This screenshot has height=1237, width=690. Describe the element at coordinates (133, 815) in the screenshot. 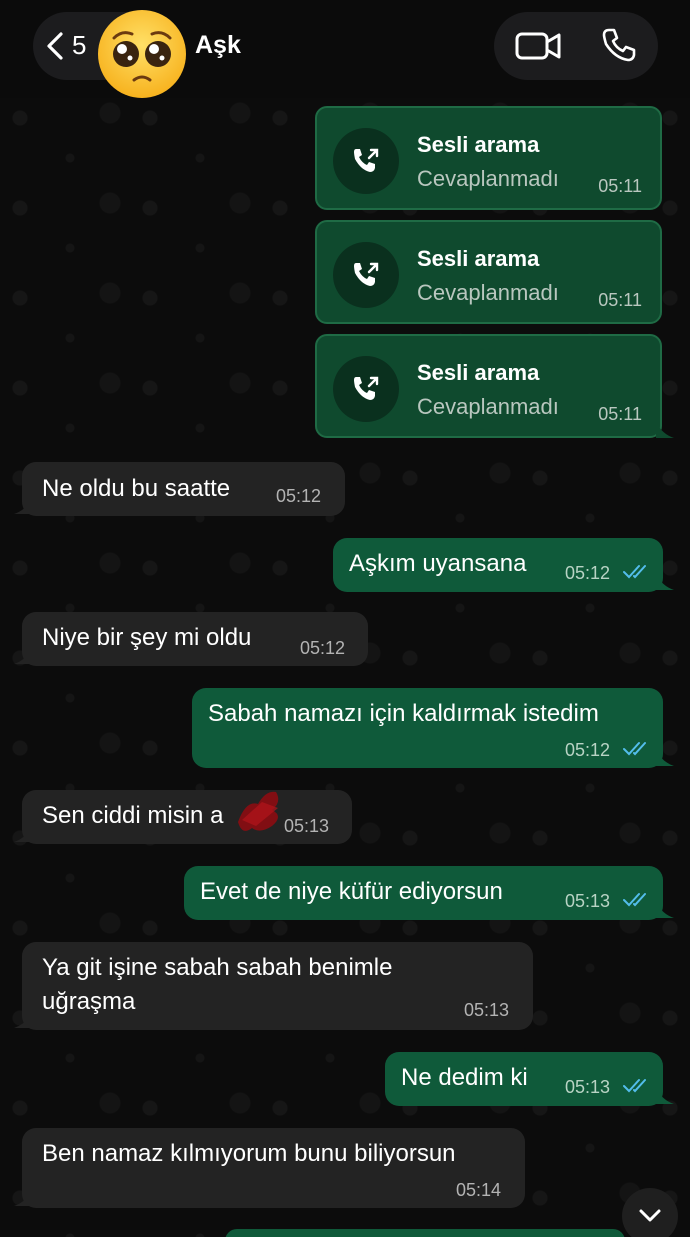

I see `message-text: Sen ciddi misin a` at that location.